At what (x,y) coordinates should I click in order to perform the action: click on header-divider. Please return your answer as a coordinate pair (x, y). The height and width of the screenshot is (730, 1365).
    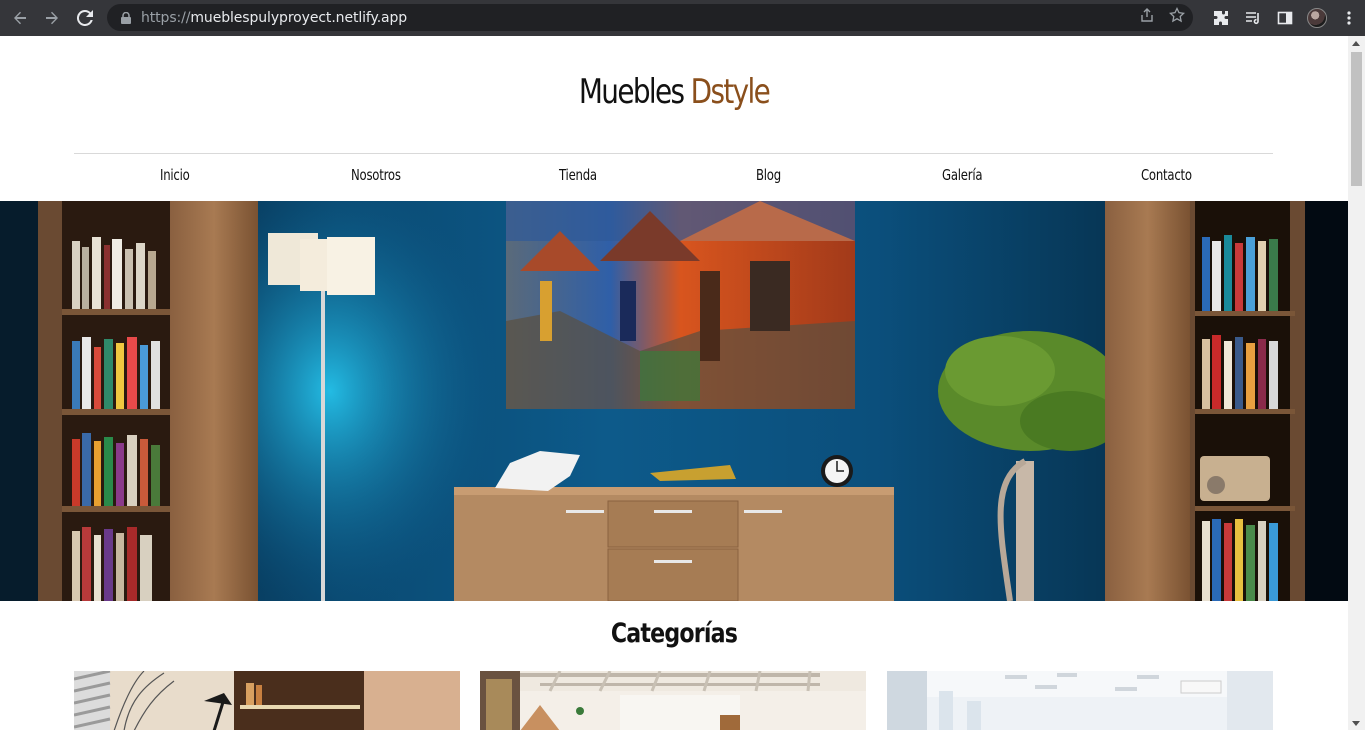
    Looking at the image, I should click on (673, 153).